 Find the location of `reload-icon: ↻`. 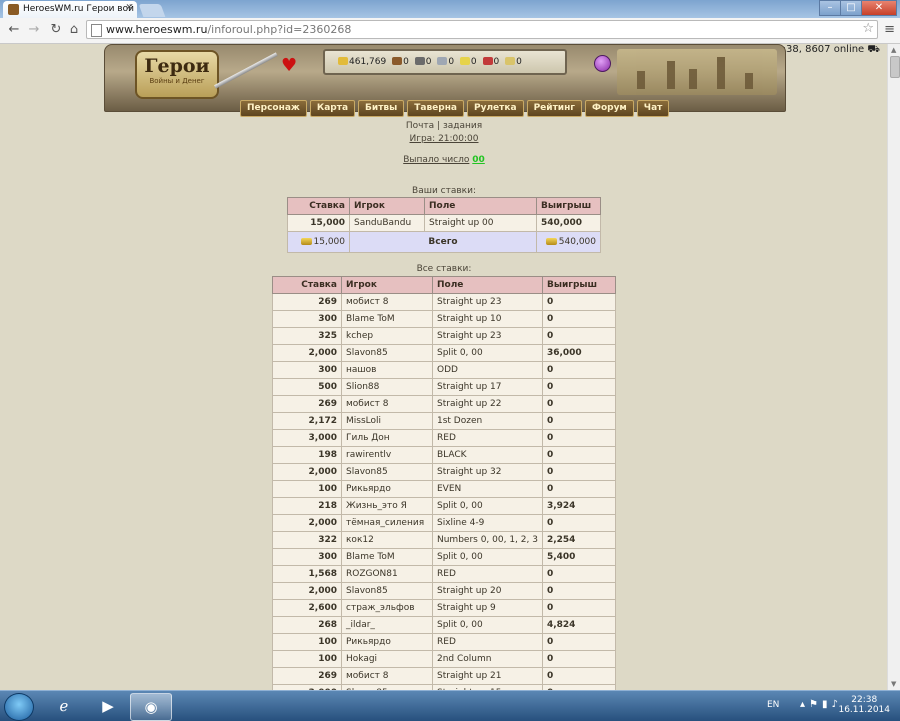

reload-icon: ↻ is located at coordinates (56, 30).